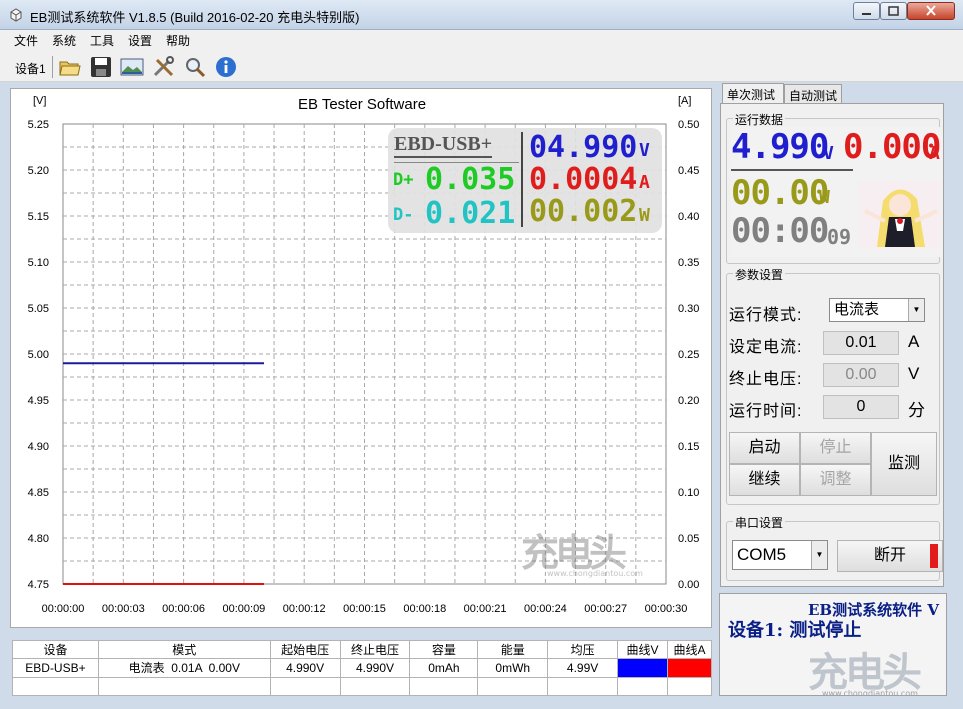  What do you see at coordinates (38, 585) in the screenshot?
I see `y-left-tick-label: 4.75` at bounding box center [38, 585].